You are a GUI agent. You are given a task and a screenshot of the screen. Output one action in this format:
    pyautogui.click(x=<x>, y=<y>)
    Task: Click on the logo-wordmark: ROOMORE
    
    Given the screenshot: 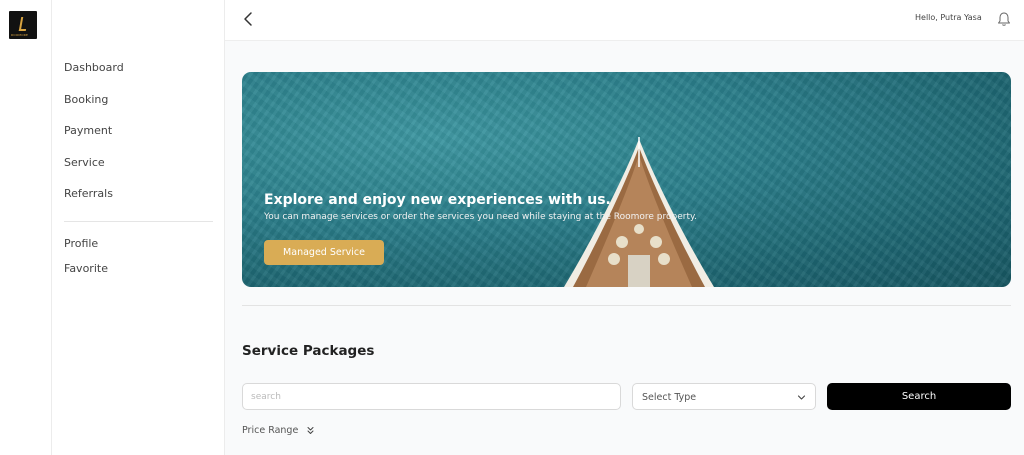 What is the action you would take?
    pyautogui.click(x=20, y=35)
    